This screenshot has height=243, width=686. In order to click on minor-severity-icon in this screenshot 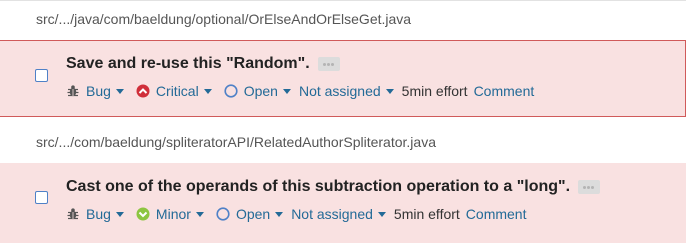, I will do `click(143, 214)`.